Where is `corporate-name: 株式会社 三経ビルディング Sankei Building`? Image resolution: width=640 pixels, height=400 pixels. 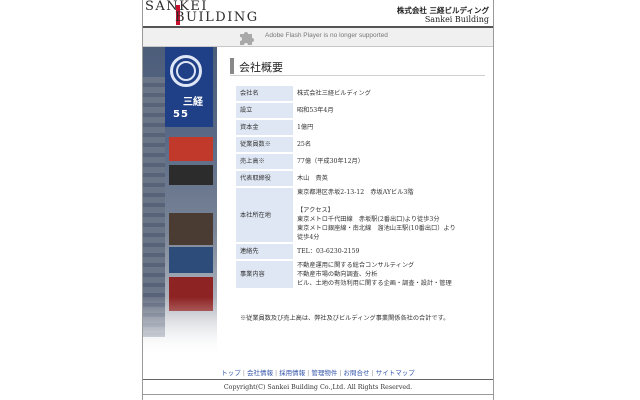
corporate-name: 株式会社 三経ビルディング Sankei Building is located at coordinates (443, 15).